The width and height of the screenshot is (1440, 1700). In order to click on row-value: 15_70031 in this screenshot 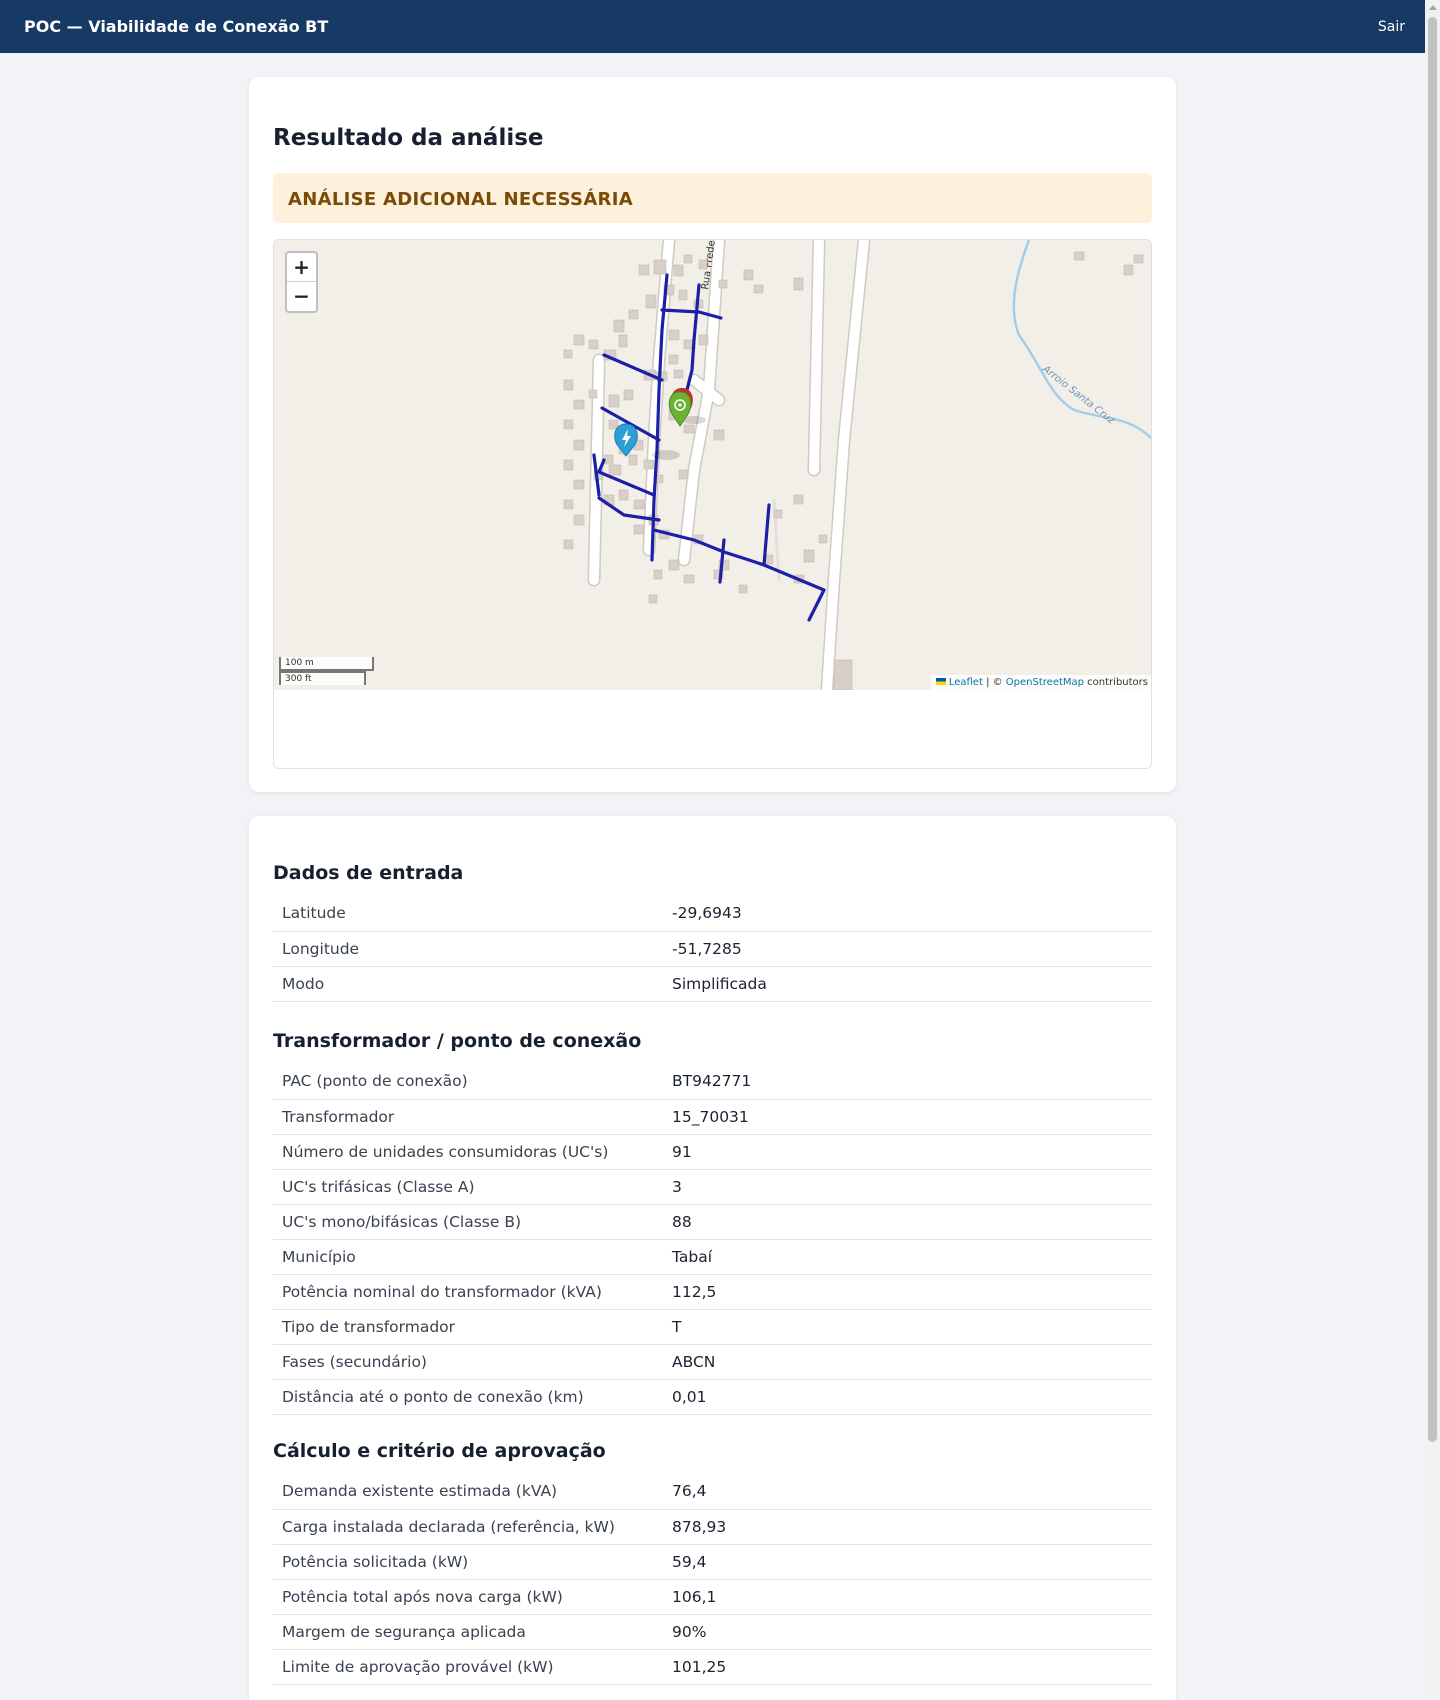, I will do `click(912, 1117)`.